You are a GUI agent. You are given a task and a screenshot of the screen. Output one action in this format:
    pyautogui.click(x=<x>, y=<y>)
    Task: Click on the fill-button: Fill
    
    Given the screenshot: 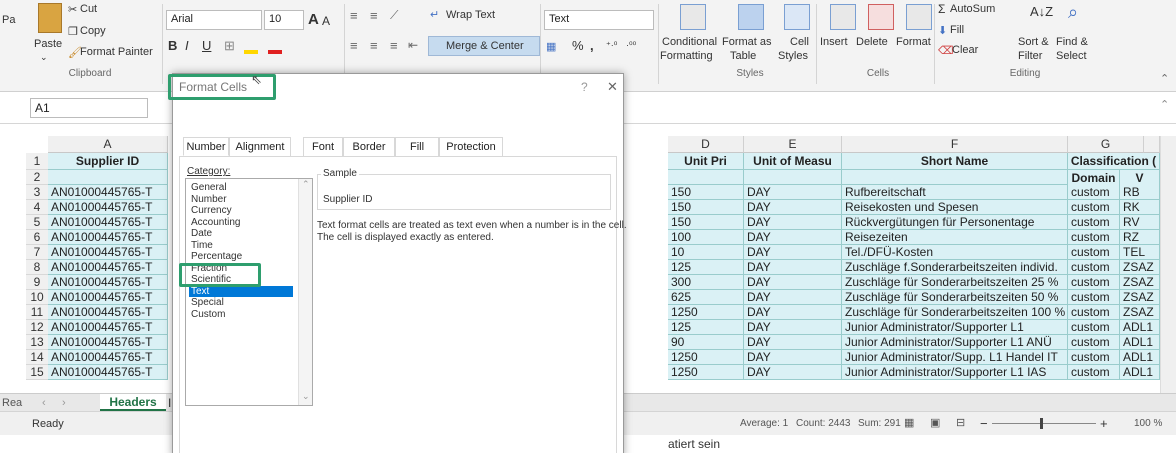 What is the action you would take?
    pyautogui.click(x=957, y=30)
    